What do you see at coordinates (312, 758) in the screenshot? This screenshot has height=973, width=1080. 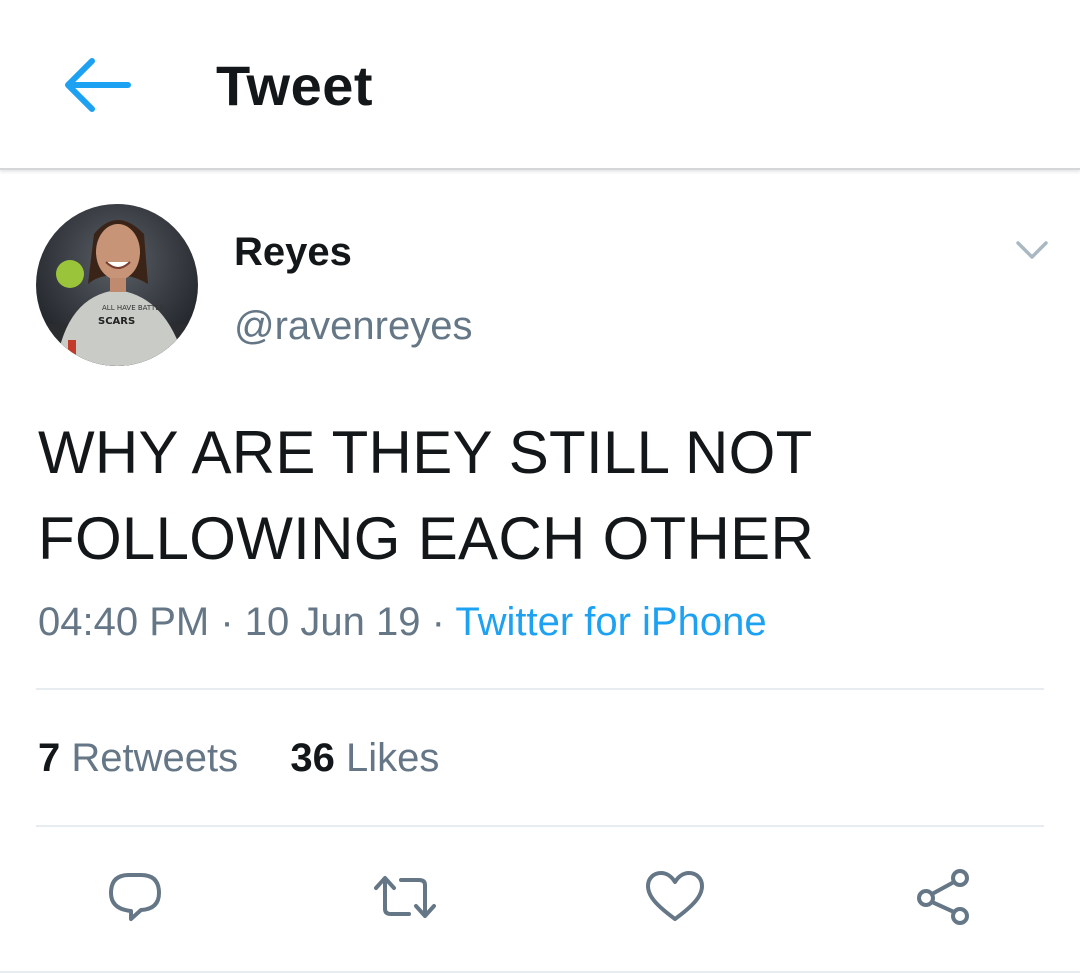 I see `likes-count: 36` at bounding box center [312, 758].